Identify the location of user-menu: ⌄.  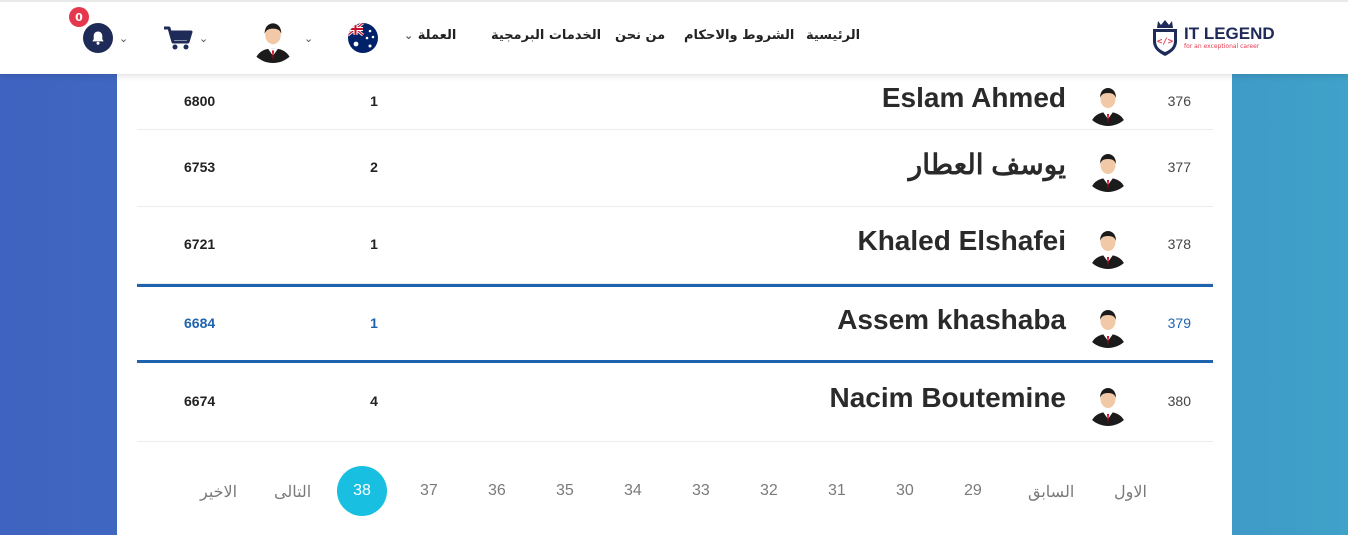
(280, 38).